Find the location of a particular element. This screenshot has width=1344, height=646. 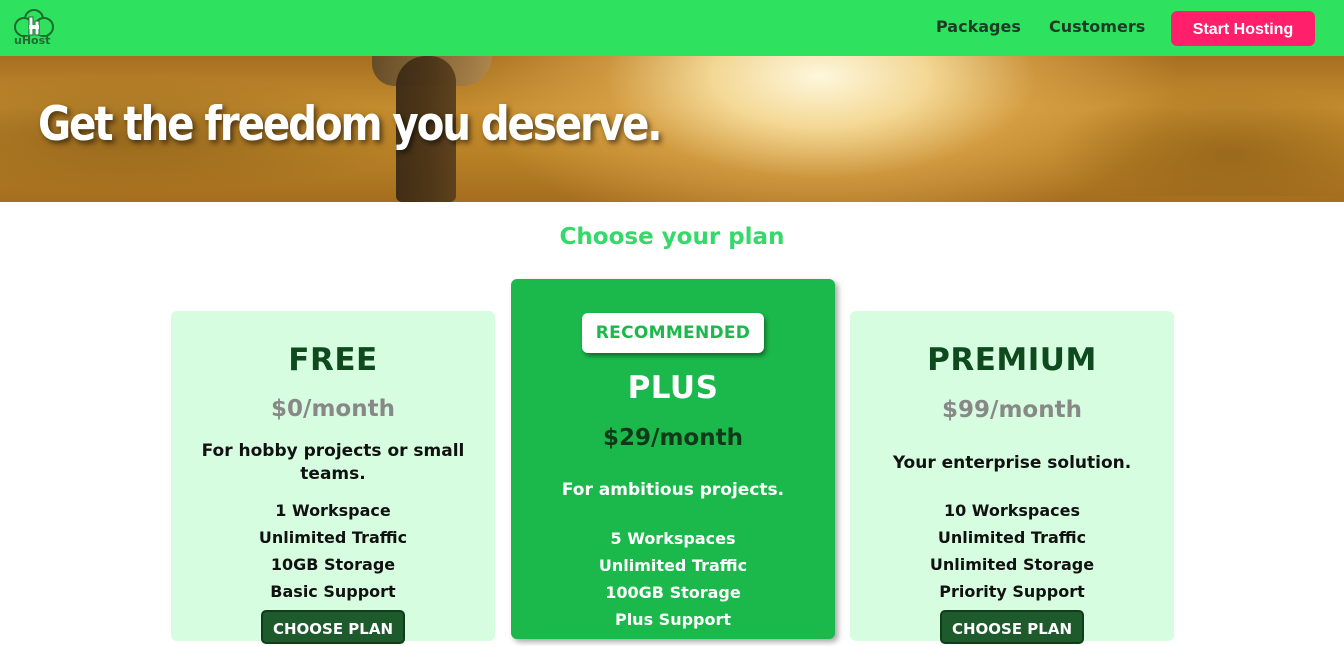

plan-name: PLUS is located at coordinates (673, 388).